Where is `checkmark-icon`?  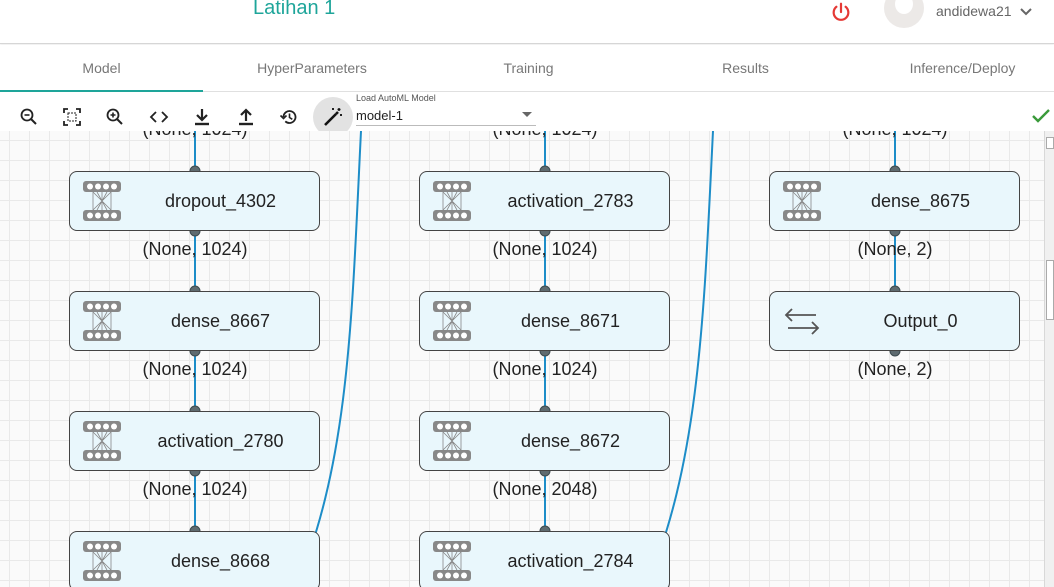
checkmark-icon is located at coordinates (1041, 116).